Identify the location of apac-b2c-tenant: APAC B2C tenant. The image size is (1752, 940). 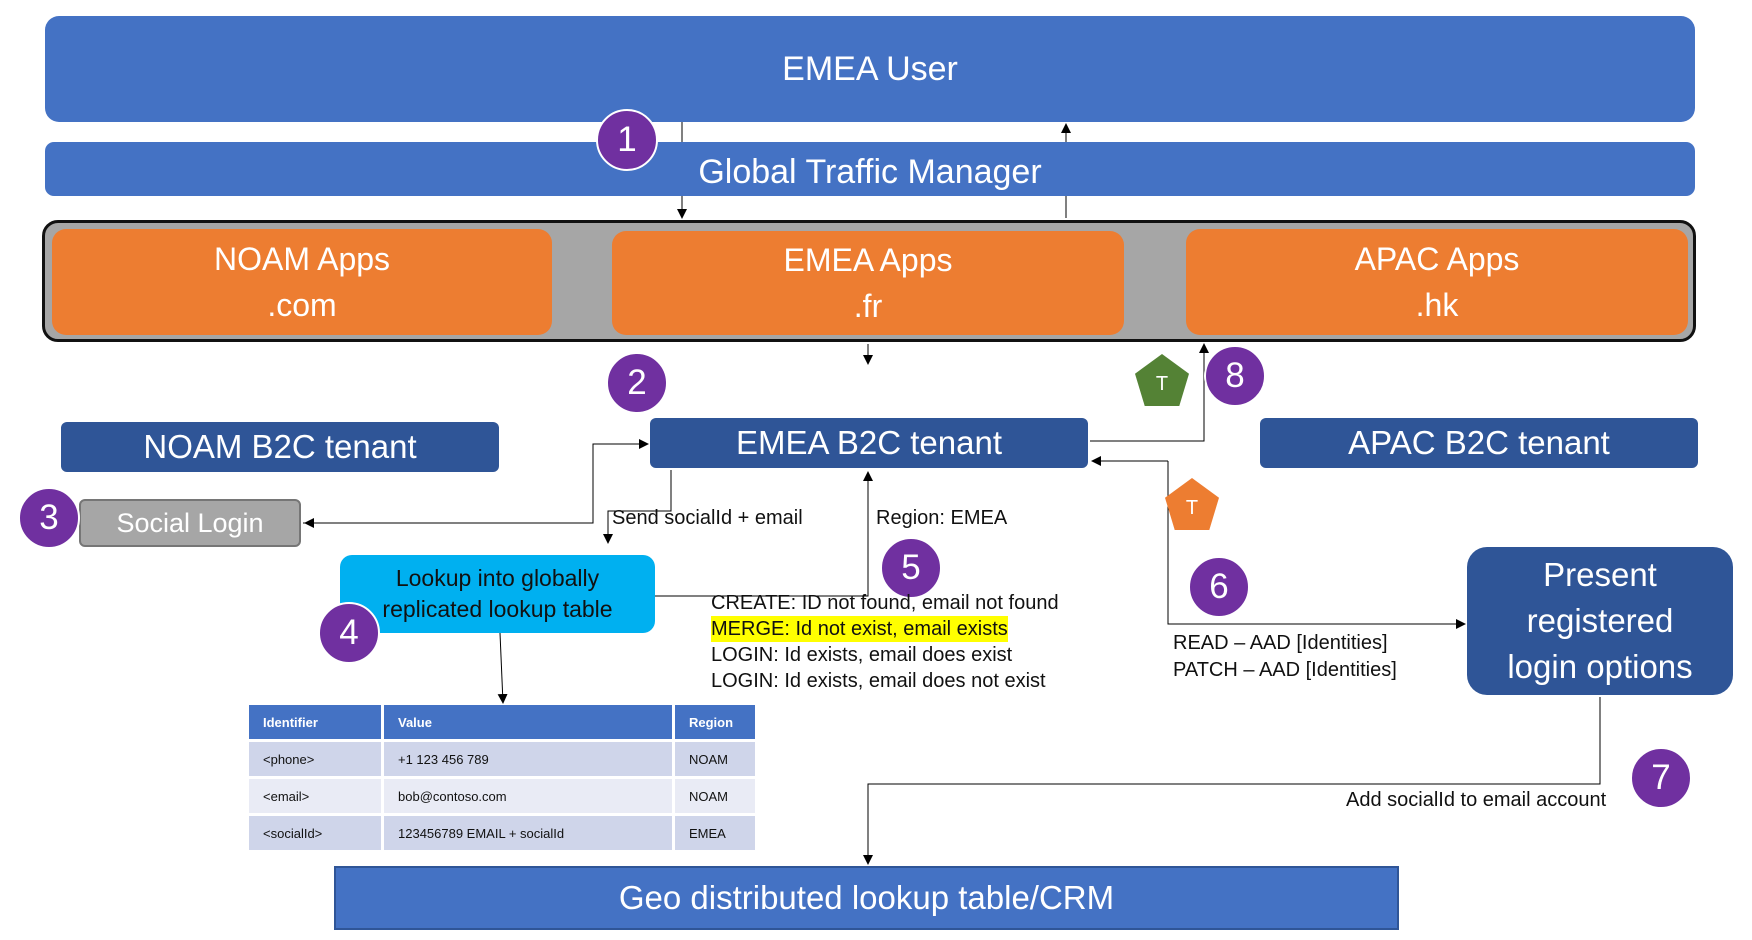
(1479, 443).